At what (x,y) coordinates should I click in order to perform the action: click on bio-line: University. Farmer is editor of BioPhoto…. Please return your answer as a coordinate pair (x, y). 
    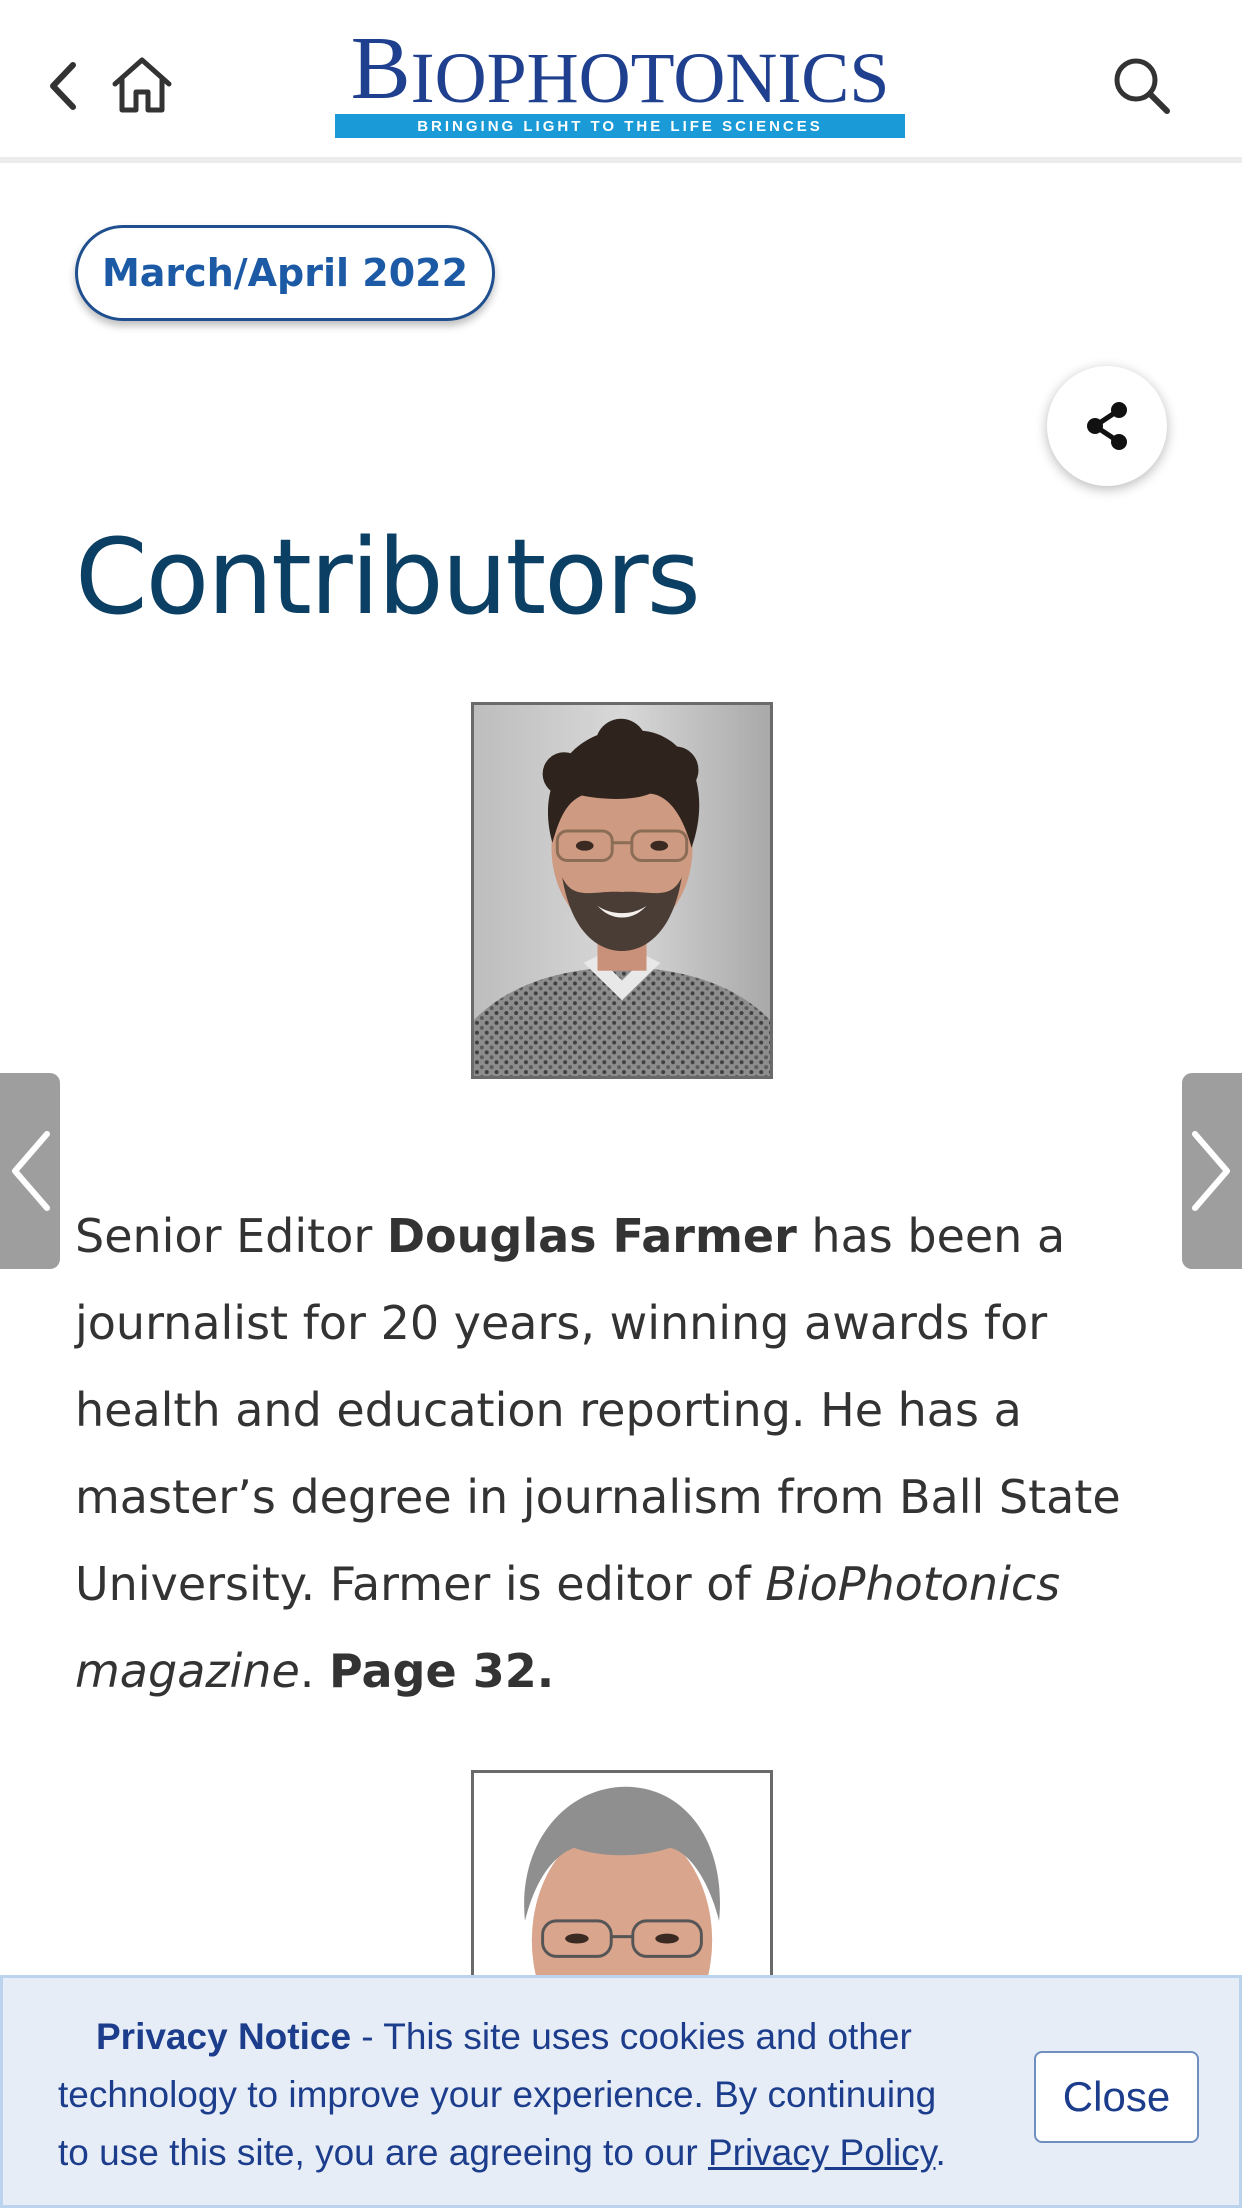
    Looking at the image, I should click on (625, 1584).